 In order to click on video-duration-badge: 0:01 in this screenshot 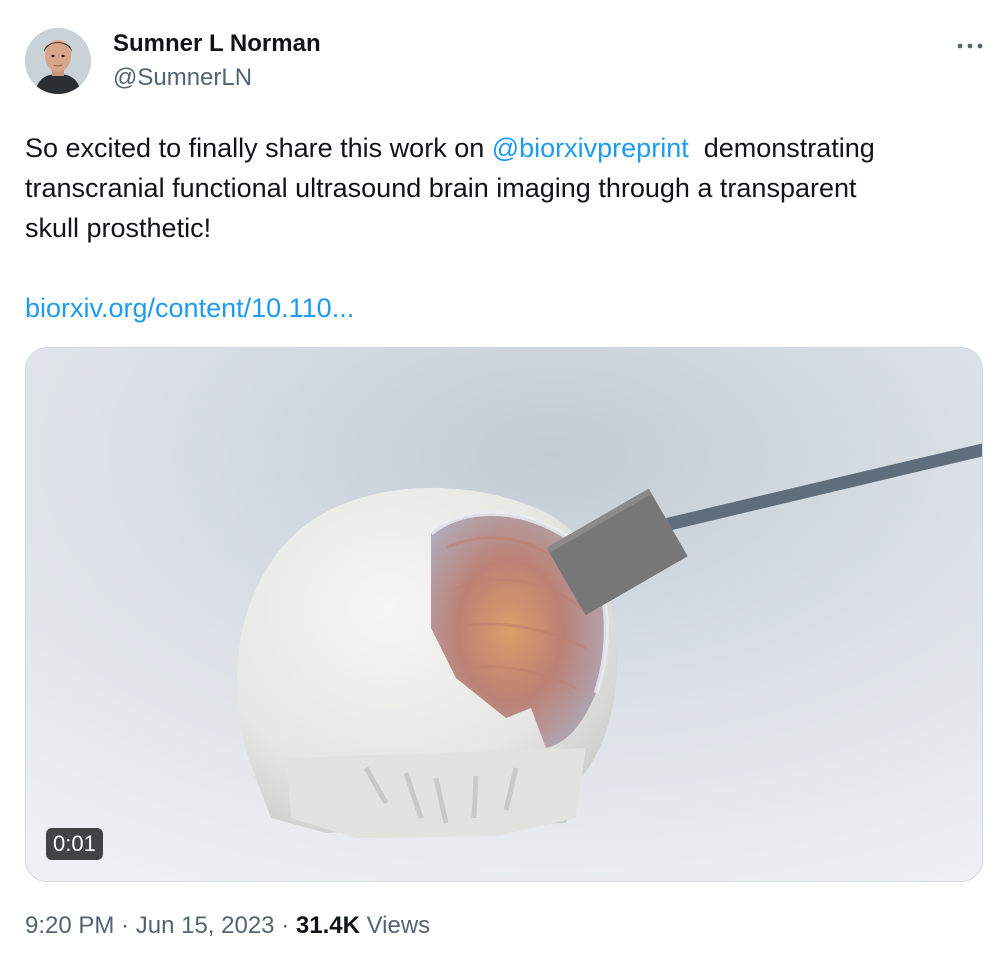, I will do `click(74, 844)`.